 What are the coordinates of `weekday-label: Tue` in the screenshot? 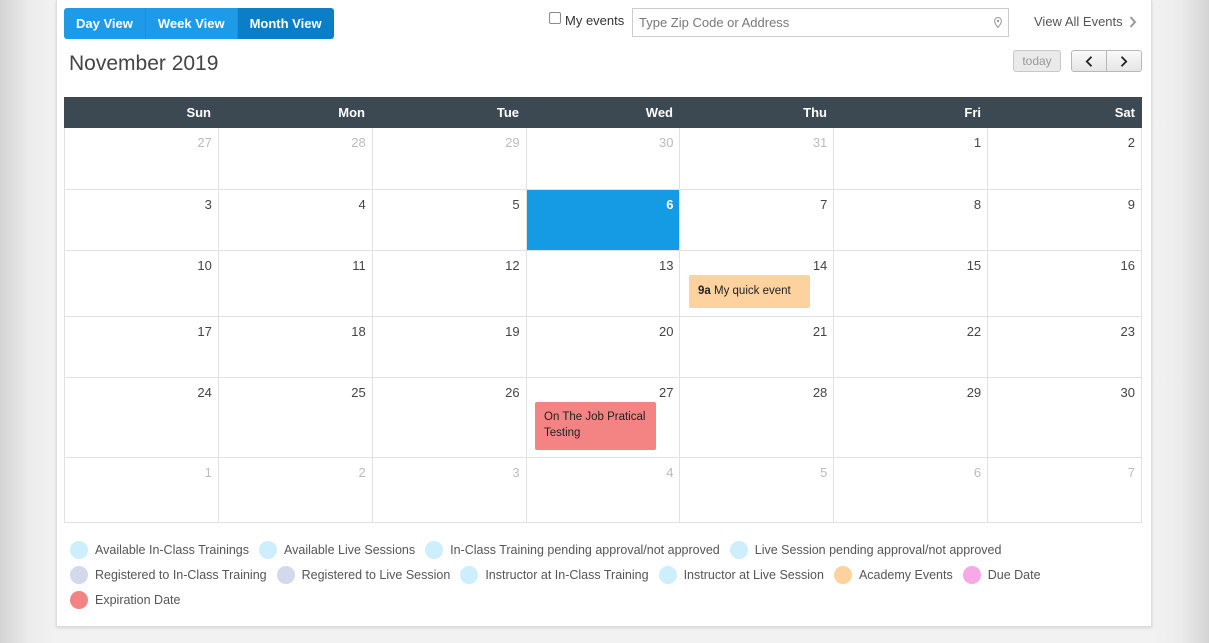 It's located at (507, 112).